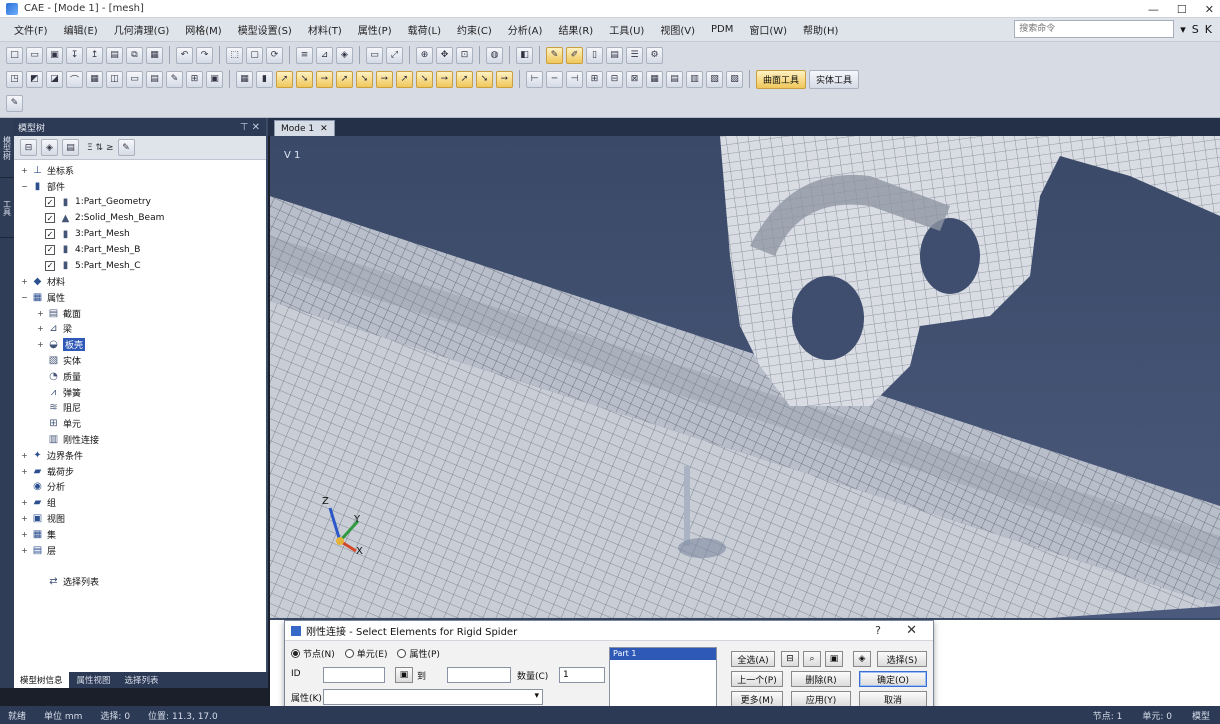 The image size is (1220, 724). What do you see at coordinates (140, 550) in the screenshot?
I see `tree-node: + ▤ 层` at bounding box center [140, 550].